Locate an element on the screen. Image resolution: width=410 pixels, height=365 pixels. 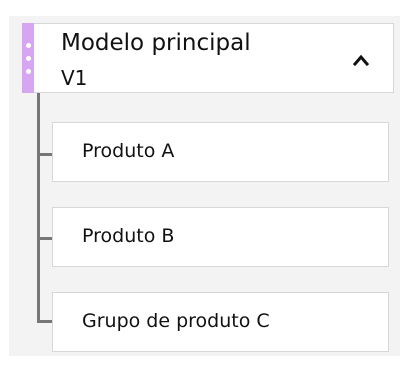
child-item-label: Produto A is located at coordinates (128, 151).